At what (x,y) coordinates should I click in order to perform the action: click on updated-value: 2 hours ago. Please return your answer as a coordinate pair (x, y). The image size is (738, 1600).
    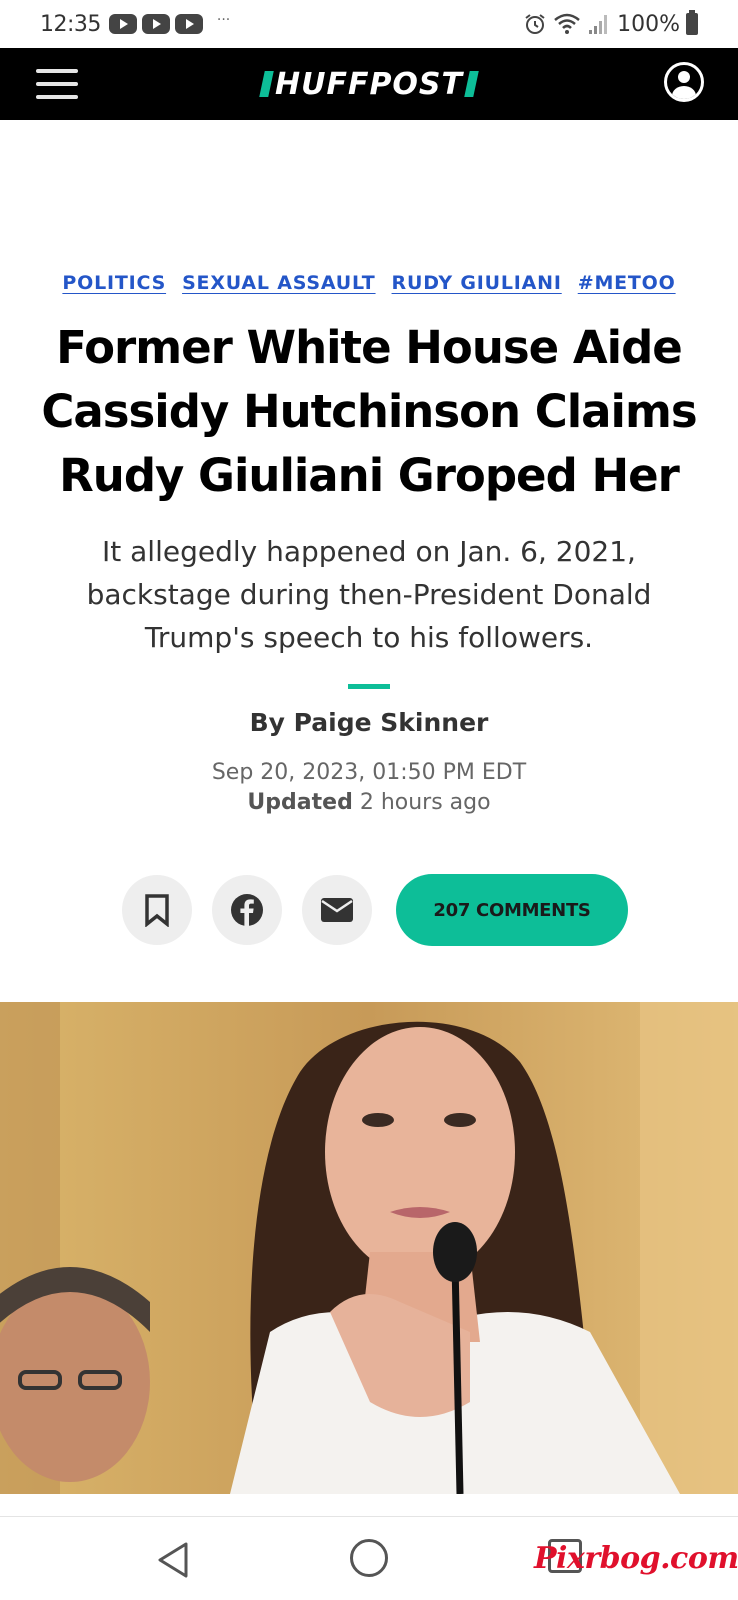
    Looking at the image, I should click on (425, 802).